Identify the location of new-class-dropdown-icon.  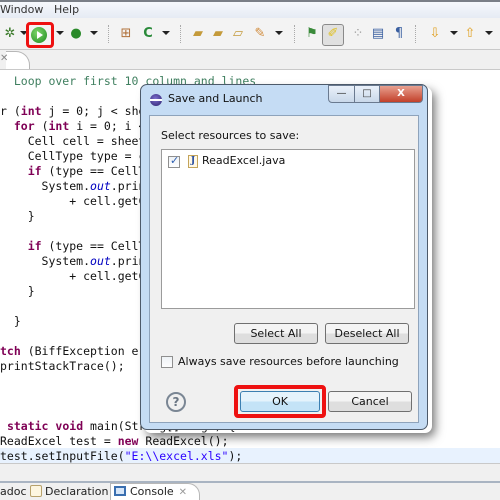
(166, 33).